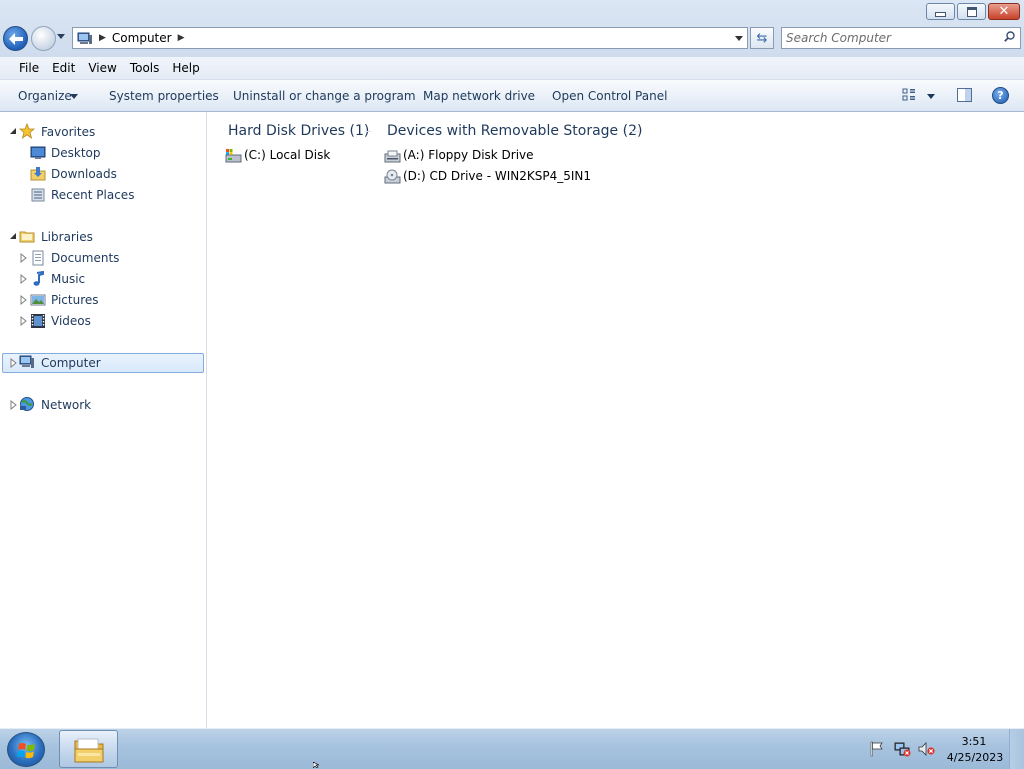 Image resolution: width=1024 pixels, height=769 pixels. I want to click on help-icon: ?, so click(1000, 95).